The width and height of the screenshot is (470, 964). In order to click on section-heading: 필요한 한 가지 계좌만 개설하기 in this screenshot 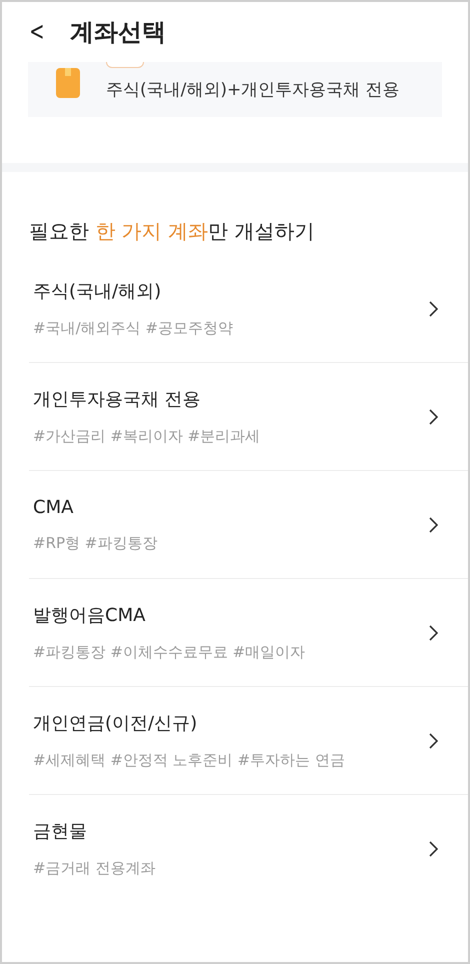, I will do `click(172, 231)`.